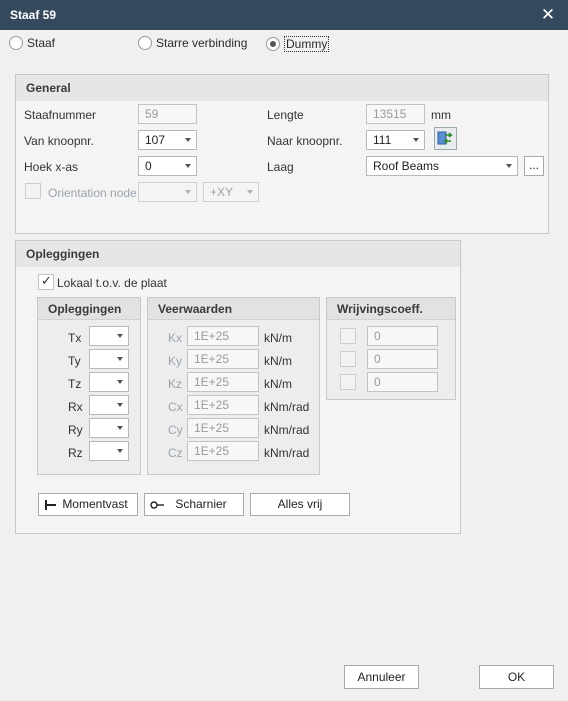 The height and width of the screenshot is (701, 568). Describe the element at coordinates (222, 192) in the screenshot. I see `orientation-axis-value: +XY` at that location.